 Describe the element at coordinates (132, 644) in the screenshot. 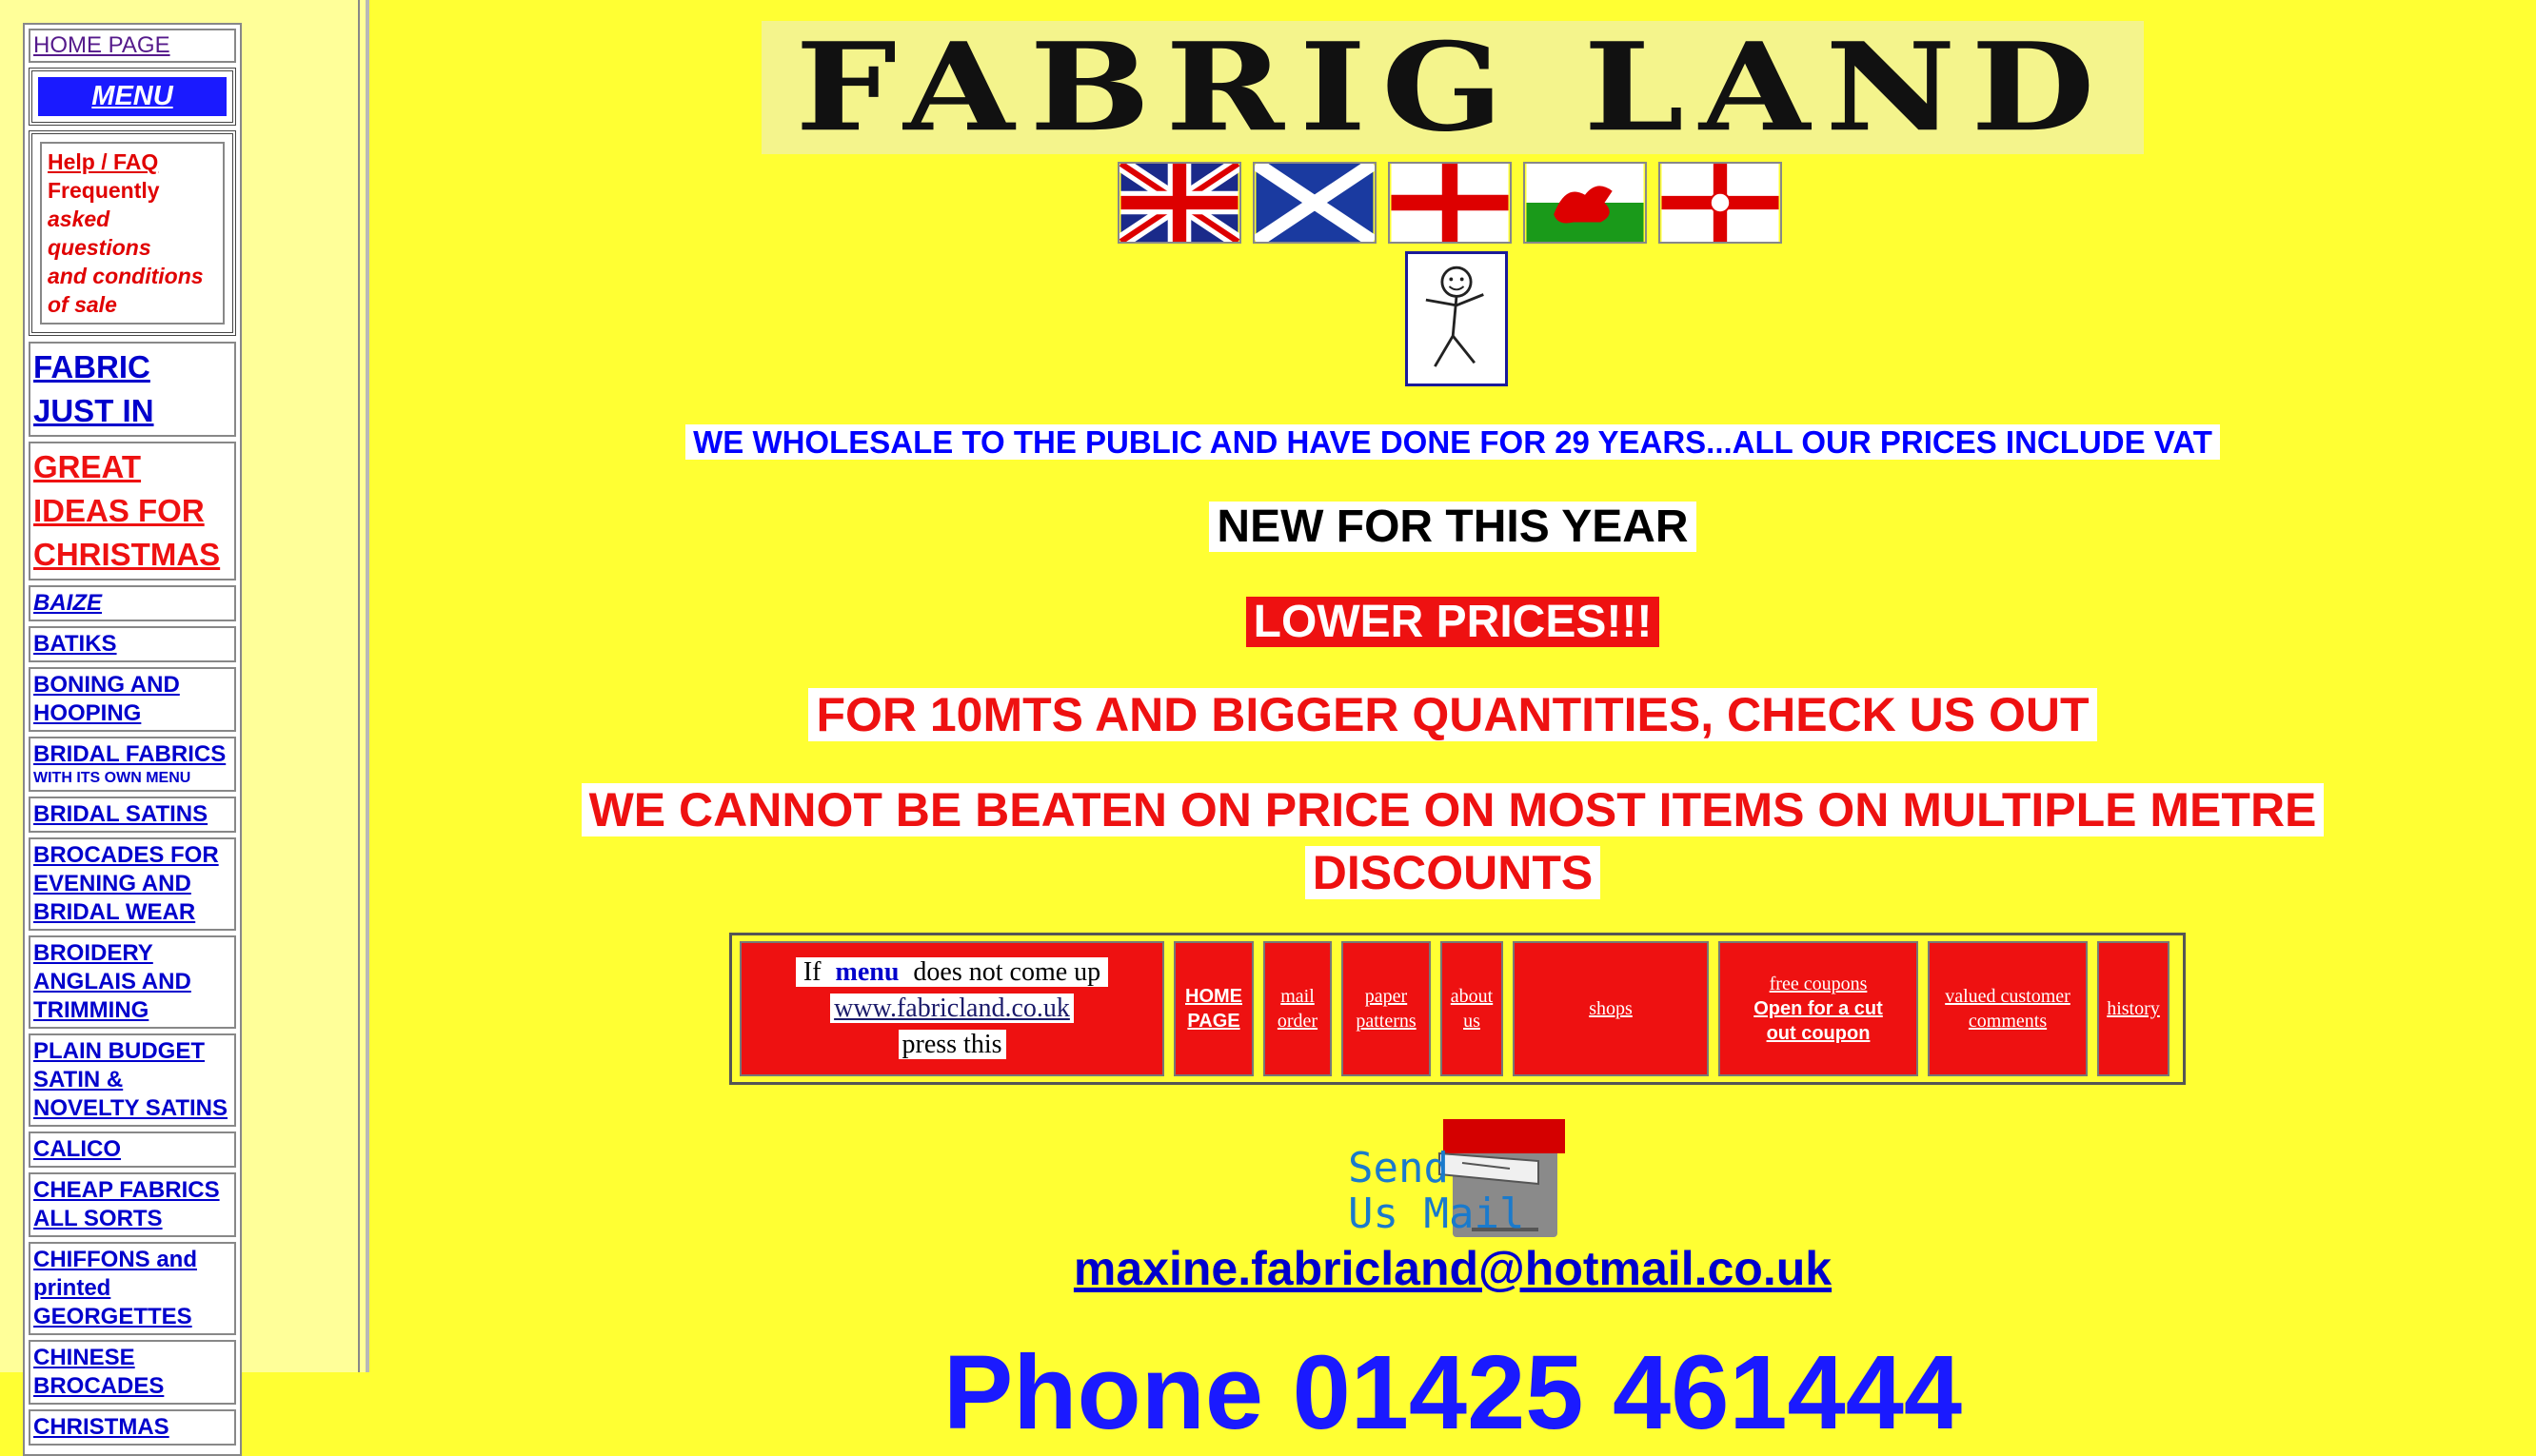

I see `sidebar-list-item: BATIKS` at that location.